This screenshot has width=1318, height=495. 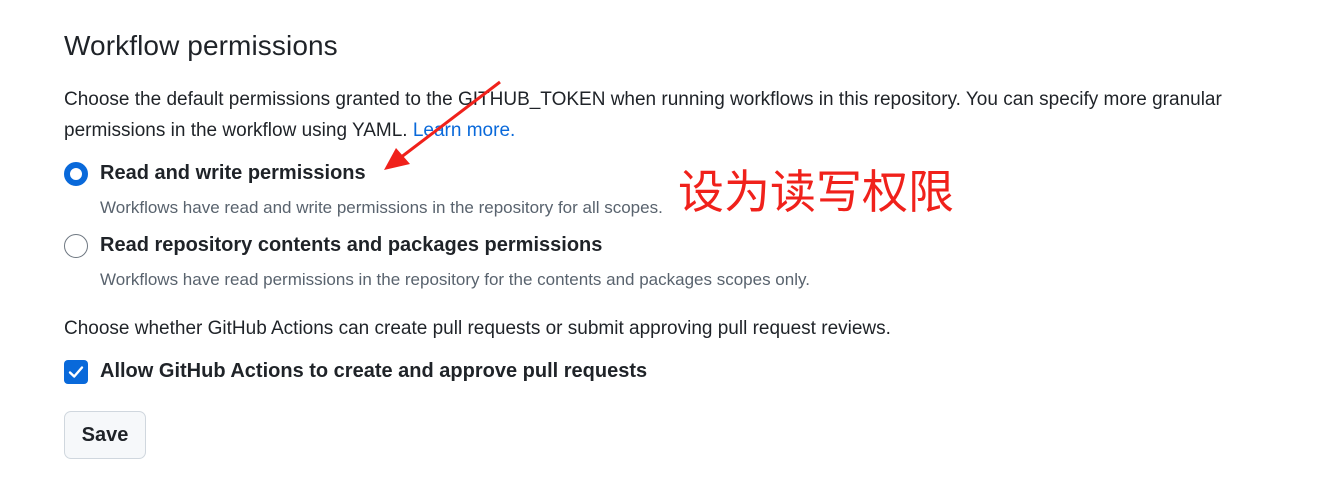 I want to click on annotation-text: 设为读写权限, so click(x=816, y=192).